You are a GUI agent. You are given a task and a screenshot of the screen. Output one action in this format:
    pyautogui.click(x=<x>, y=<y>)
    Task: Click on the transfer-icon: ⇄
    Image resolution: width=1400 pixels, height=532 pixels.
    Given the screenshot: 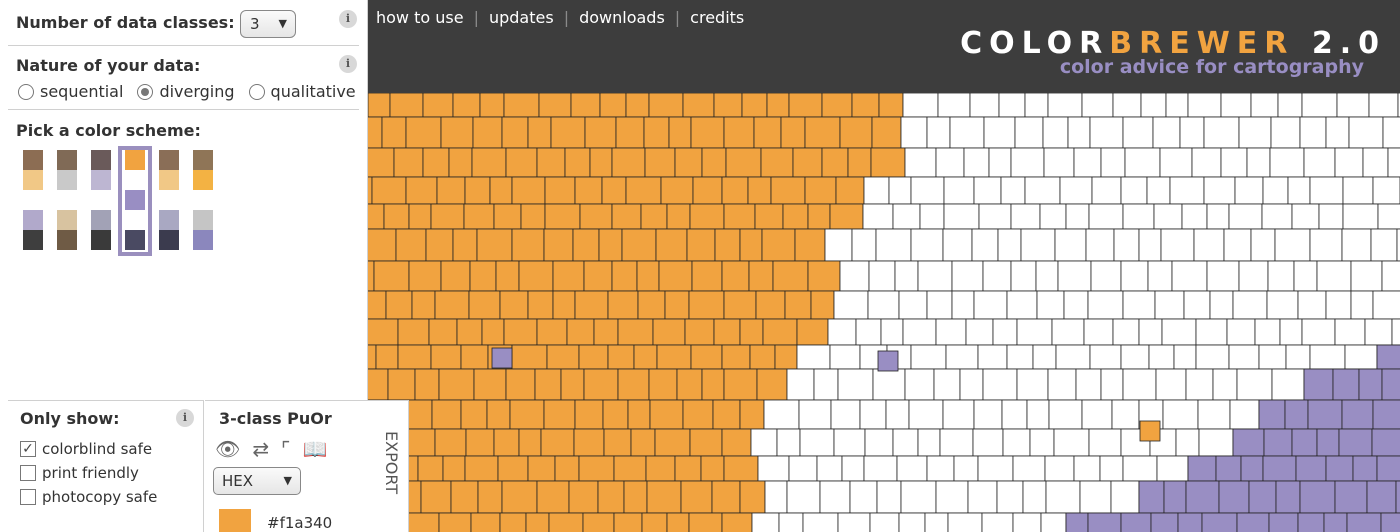 What is the action you would take?
    pyautogui.click(x=260, y=449)
    